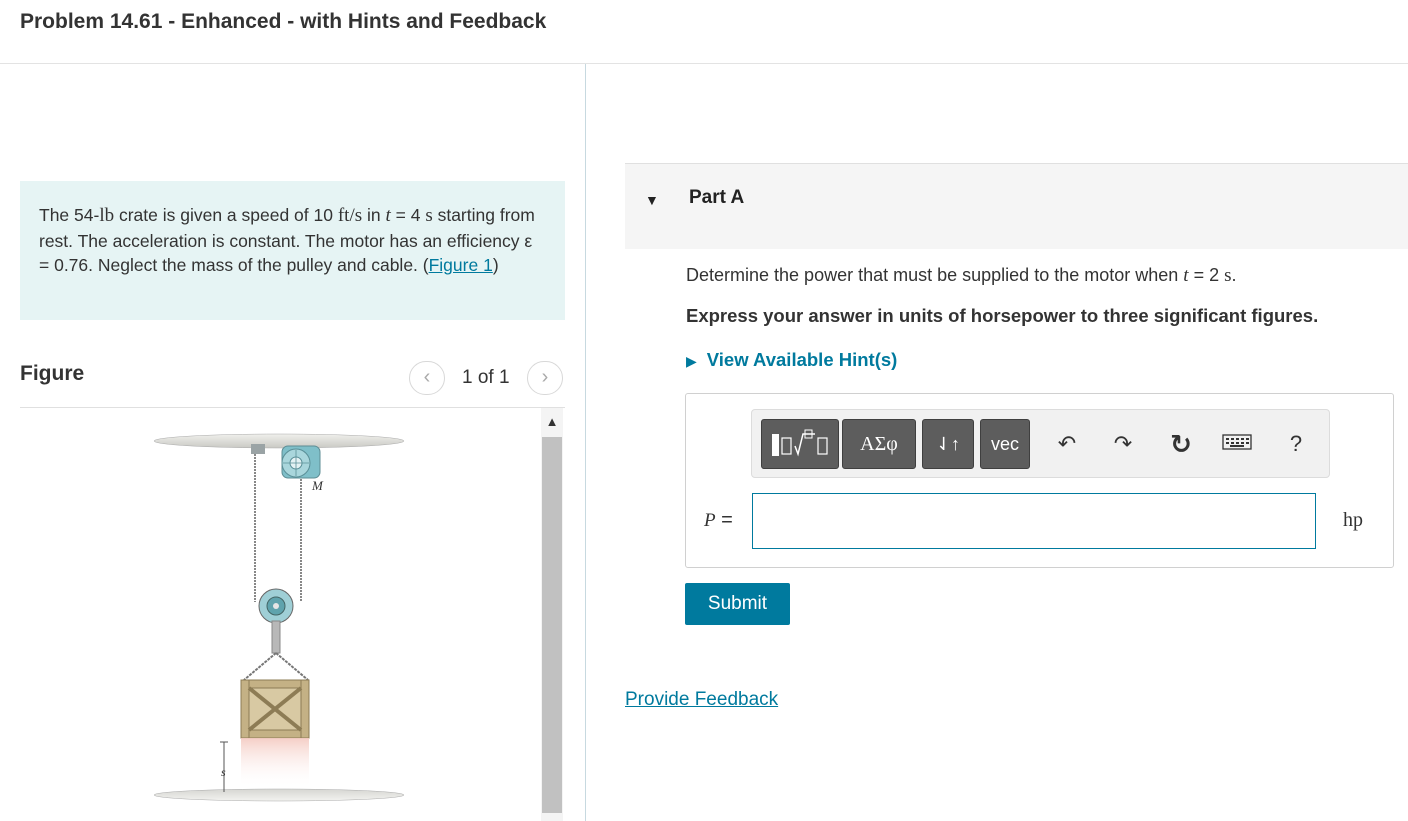 Image resolution: width=1408 pixels, height=821 pixels. What do you see at coordinates (52, 373) in the screenshot?
I see `figure-heading: Figure` at bounding box center [52, 373].